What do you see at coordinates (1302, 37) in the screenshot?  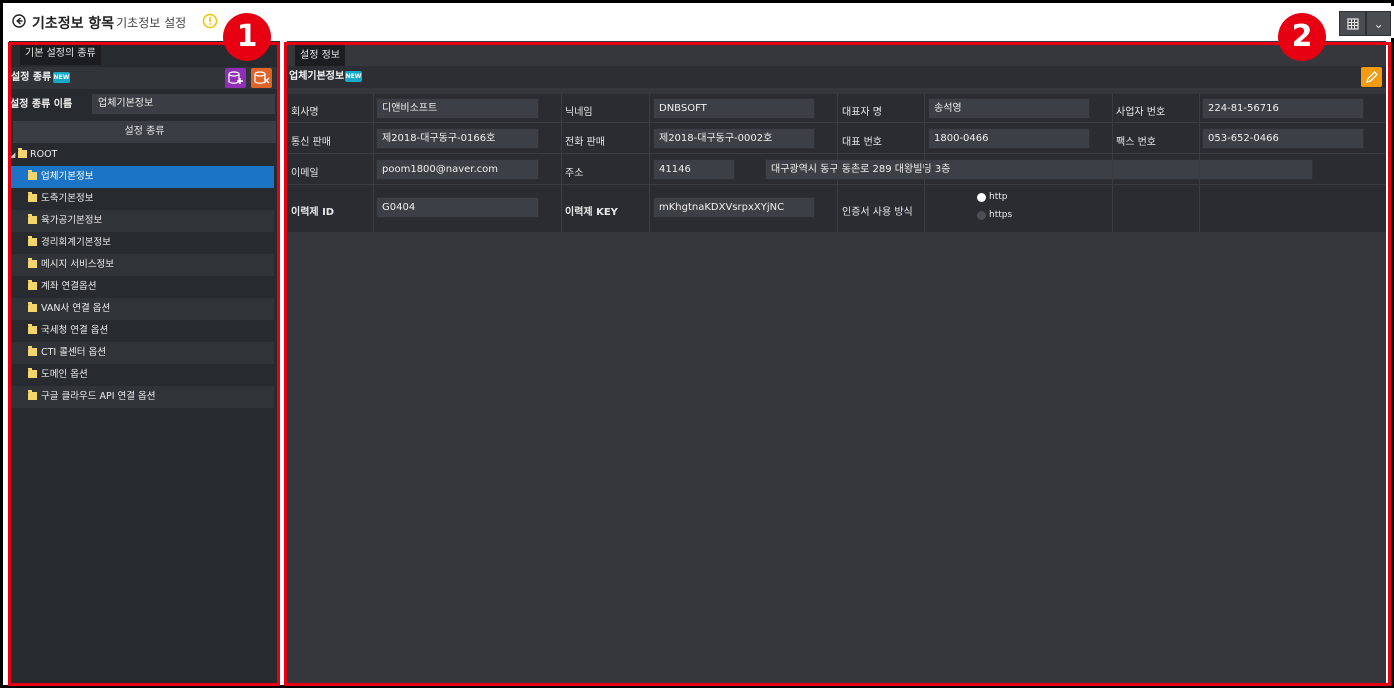 I see `annotation-badge-2: 2` at bounding box center [1302, 37].